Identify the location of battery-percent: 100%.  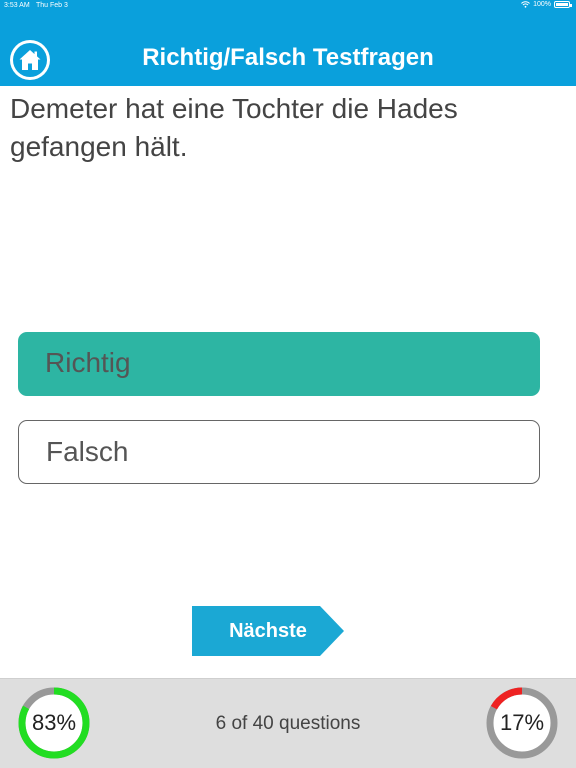
(542, 4).